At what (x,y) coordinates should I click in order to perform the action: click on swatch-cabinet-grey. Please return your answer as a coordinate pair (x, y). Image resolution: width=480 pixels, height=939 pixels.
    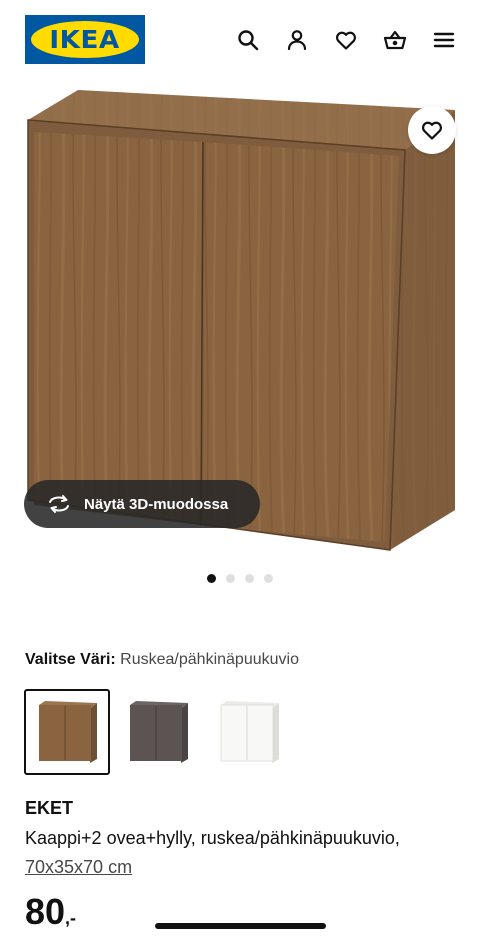
    Looking at the image, I should click on (159, 732).